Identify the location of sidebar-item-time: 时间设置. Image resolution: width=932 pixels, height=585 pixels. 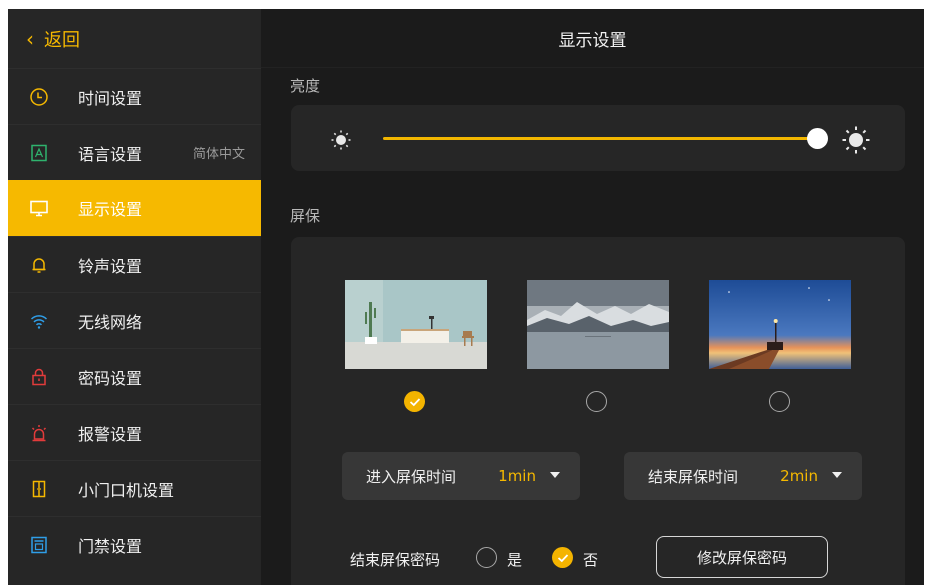
(134, 96).